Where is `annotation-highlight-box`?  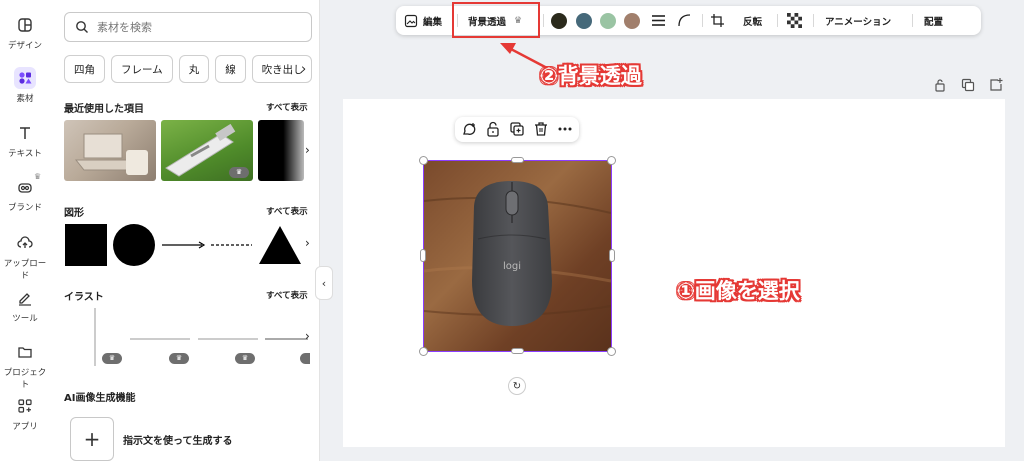 annotation-highlight-box is located at coordinates (496, 20).